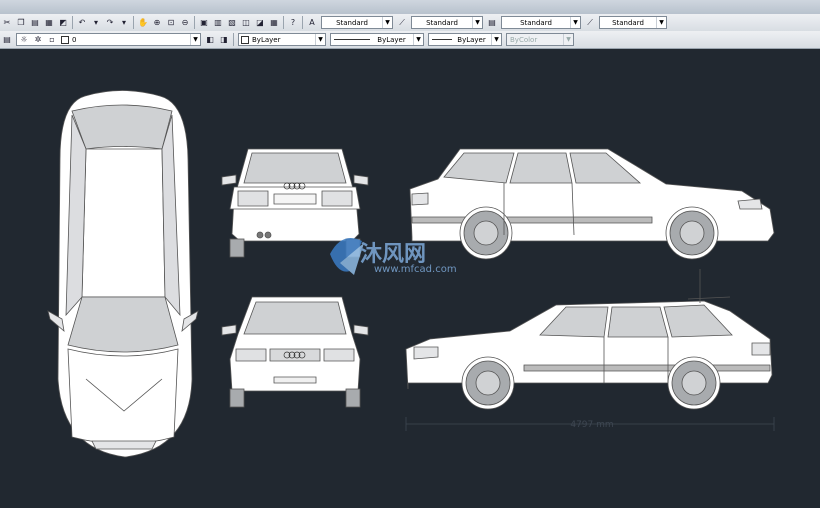  What do you see at coordinates (65, 39) in the screenshot?
I see `layer-color-swatch` at bounding box center [65, 39].